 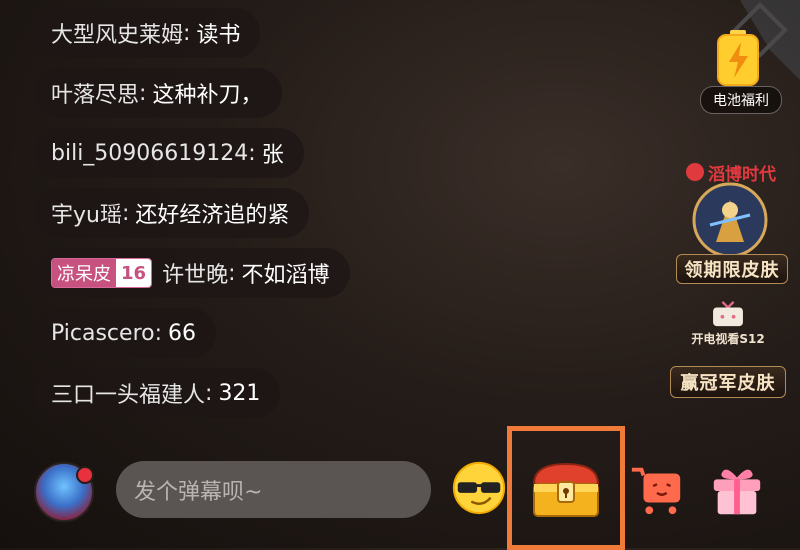 What do you see at coordinates (566, 488) in the screenshot?
I see `highlight-box` at bounding box center [566, 488].